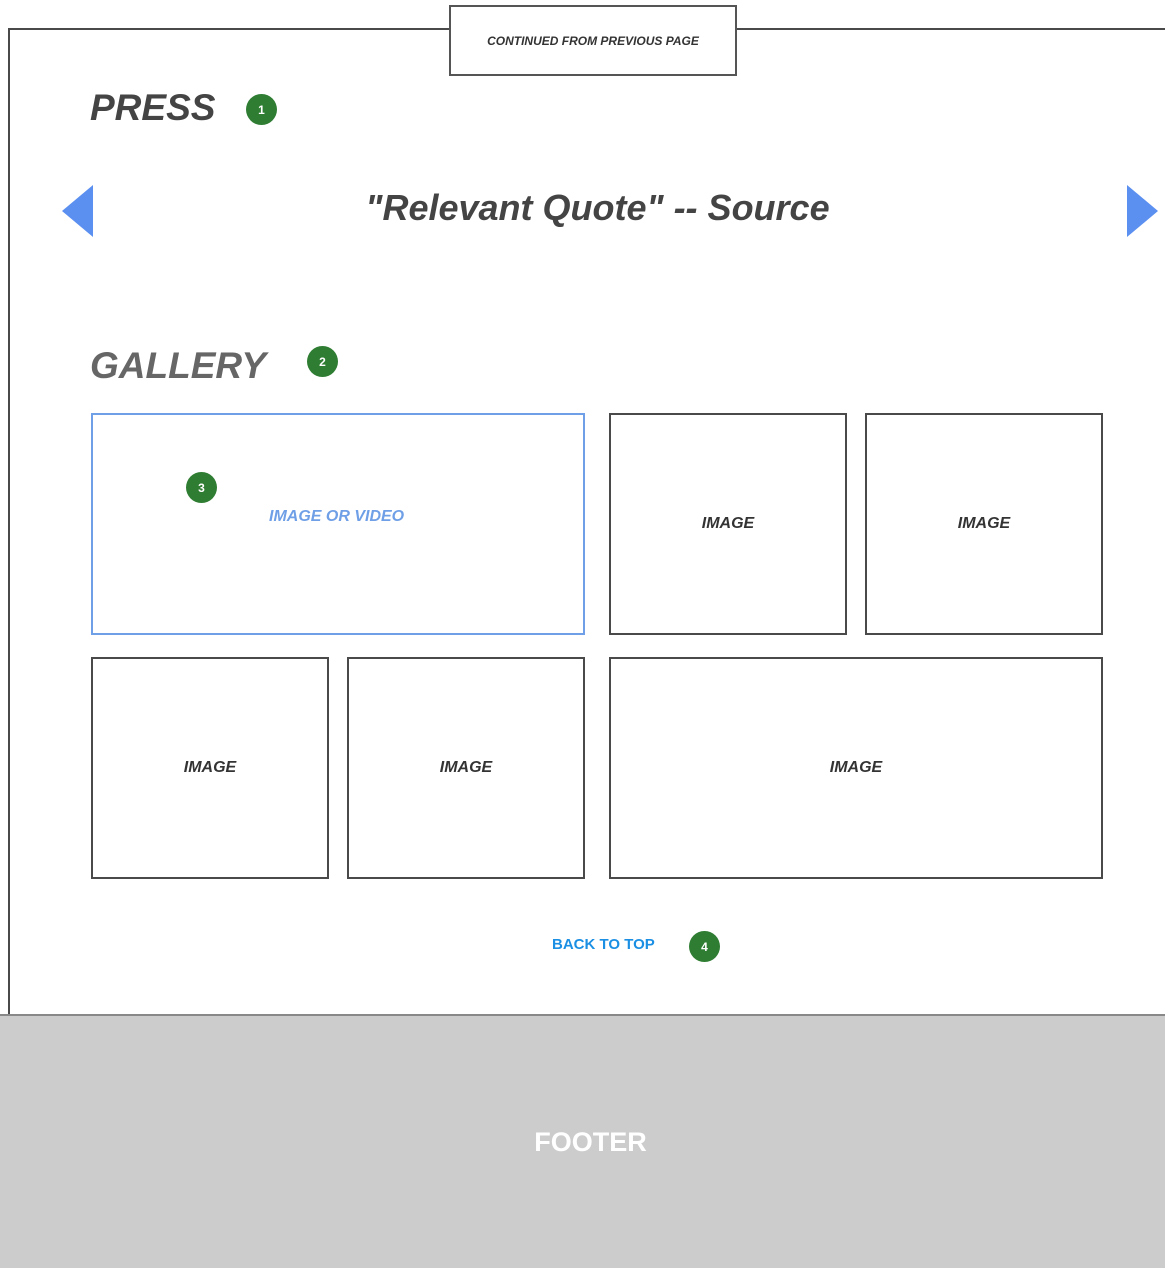 The height and width of the screenshot is (1268, 1165). I want to click on continued-from-previous-page-label: CONTINUED FROM PREVIOUS PAGE, so click(593, 40).